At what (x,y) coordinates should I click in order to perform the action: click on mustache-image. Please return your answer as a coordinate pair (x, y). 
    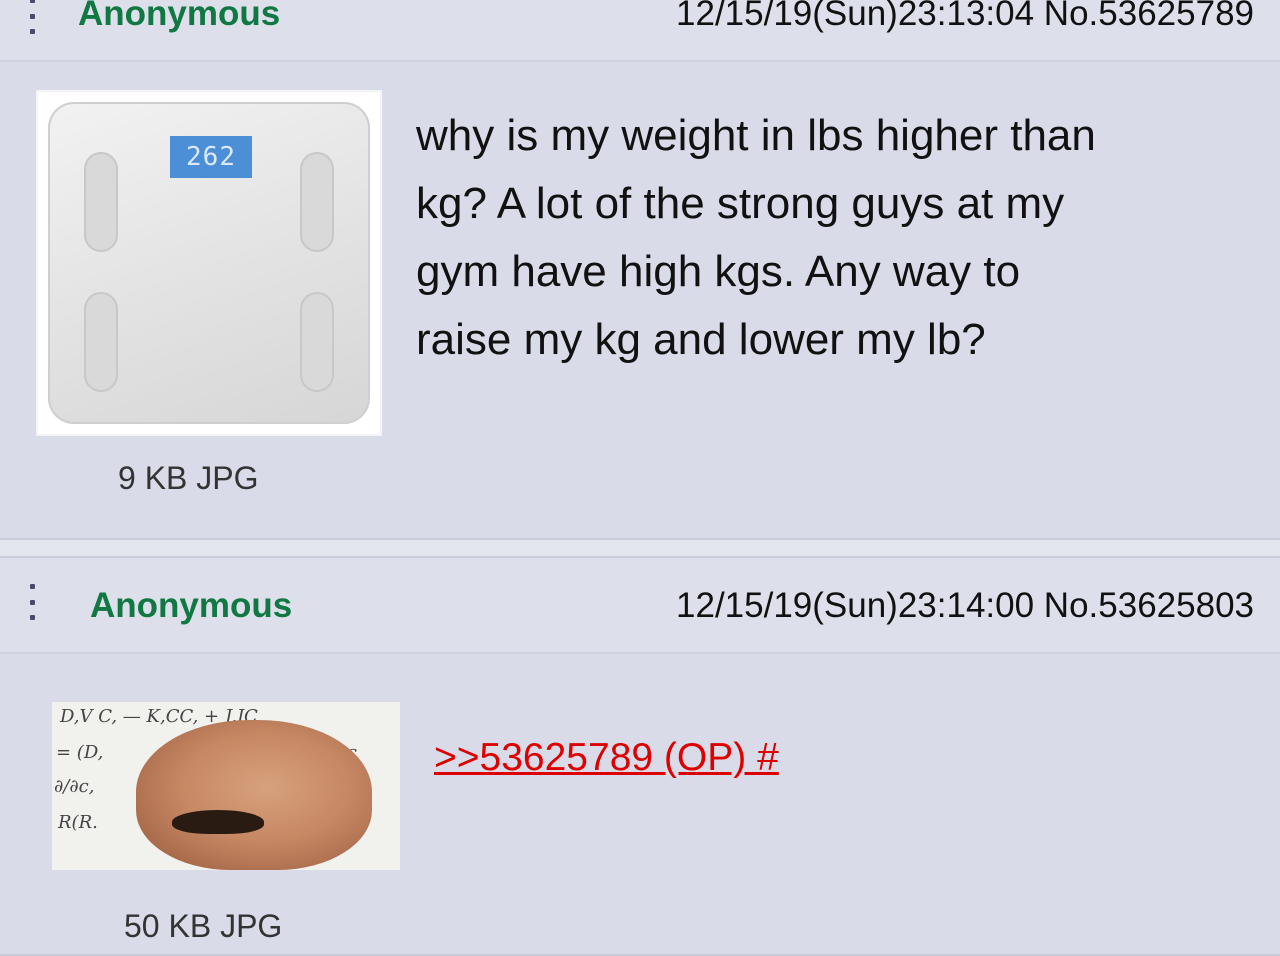
    Looking at the image, I should click on (218, 822).